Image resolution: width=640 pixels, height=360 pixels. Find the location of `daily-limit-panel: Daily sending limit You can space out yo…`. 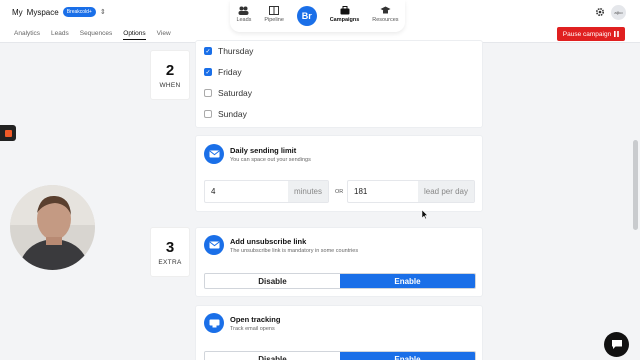

daily-limit-panel: Daily sending limit You can space out yo… is located at coordinates (339, 173).